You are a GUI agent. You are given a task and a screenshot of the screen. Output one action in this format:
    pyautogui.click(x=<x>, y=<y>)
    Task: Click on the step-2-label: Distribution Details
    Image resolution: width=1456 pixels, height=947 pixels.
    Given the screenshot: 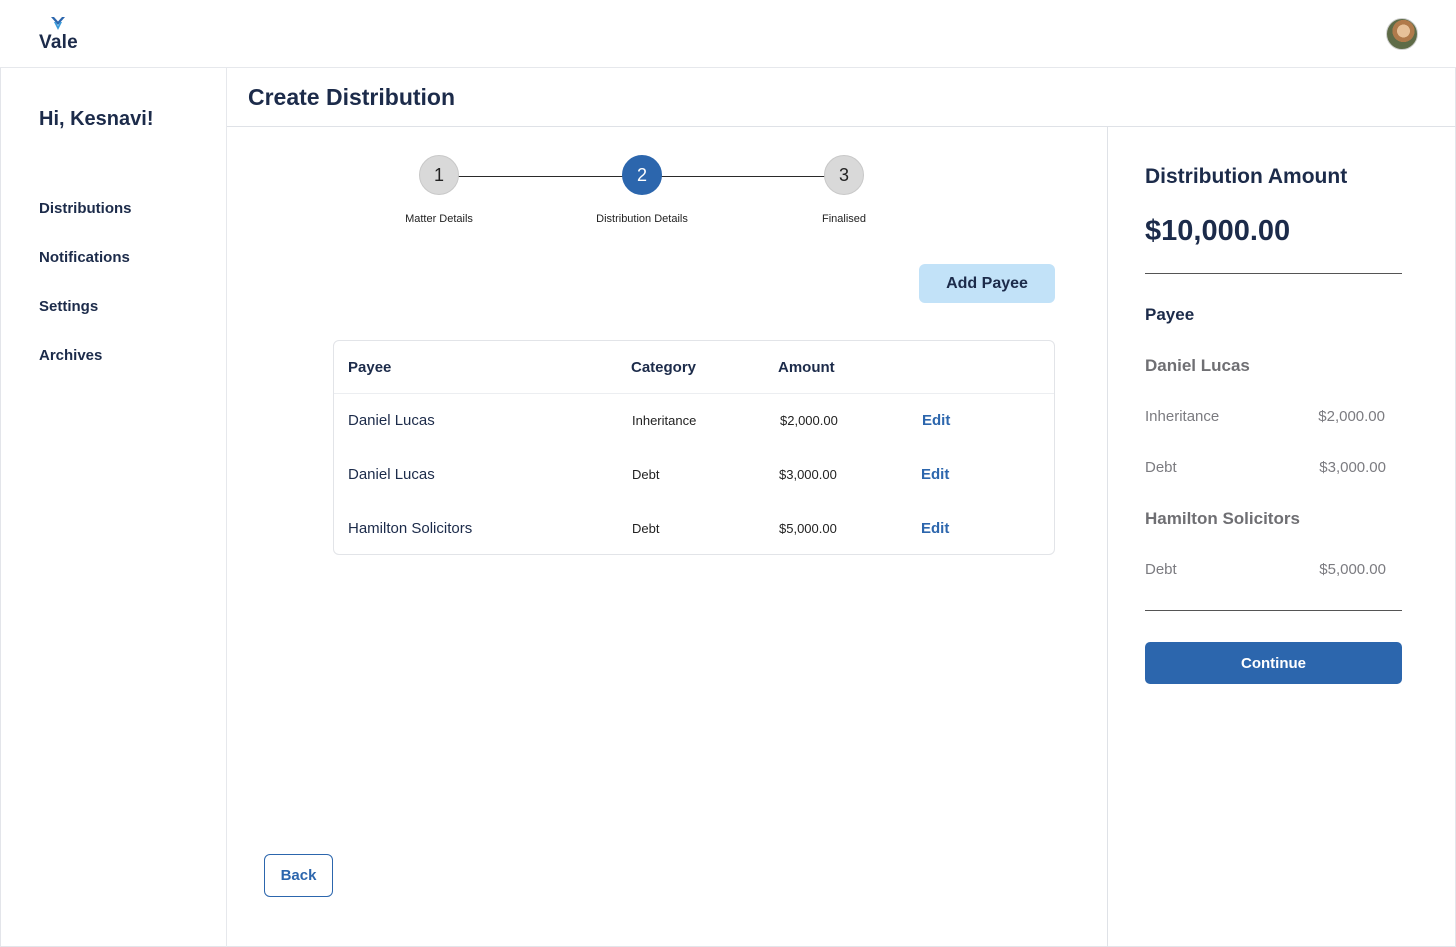 What is the action you would take?
    pyautogui.click(x=642, y=219)
    